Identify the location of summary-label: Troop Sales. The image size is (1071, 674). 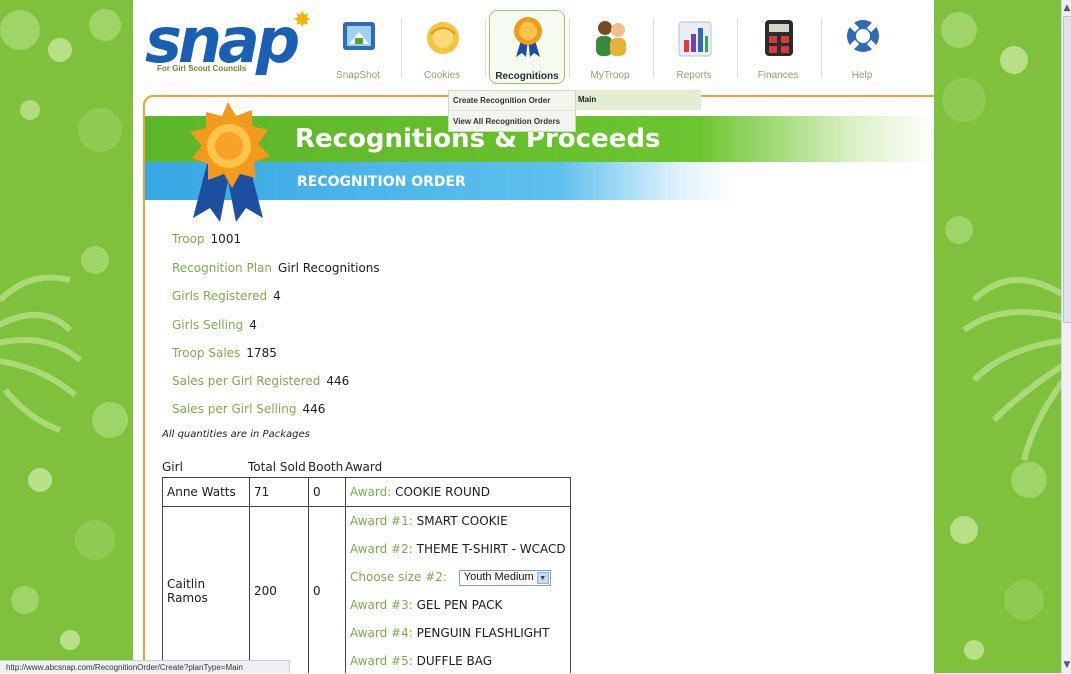
(206, 353).